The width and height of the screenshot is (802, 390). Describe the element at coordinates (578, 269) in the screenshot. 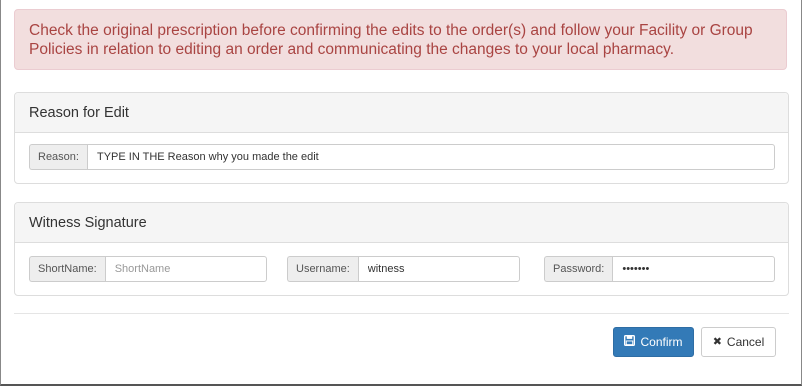

I see `password-label: Password:` at that location.